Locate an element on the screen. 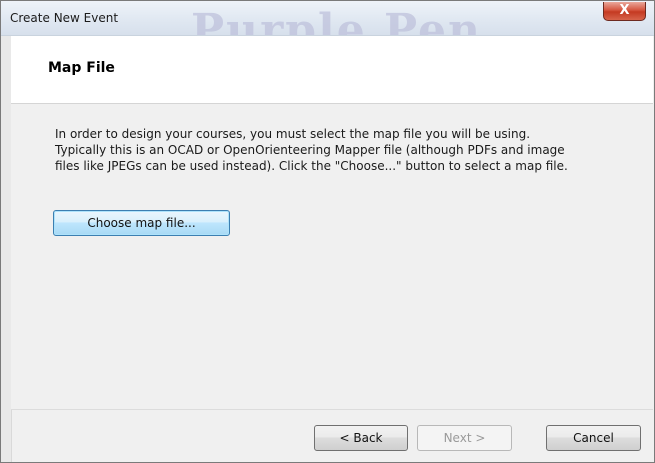  title-bar: Purple Pen Create New Event X is located at coordinates (327, 18).